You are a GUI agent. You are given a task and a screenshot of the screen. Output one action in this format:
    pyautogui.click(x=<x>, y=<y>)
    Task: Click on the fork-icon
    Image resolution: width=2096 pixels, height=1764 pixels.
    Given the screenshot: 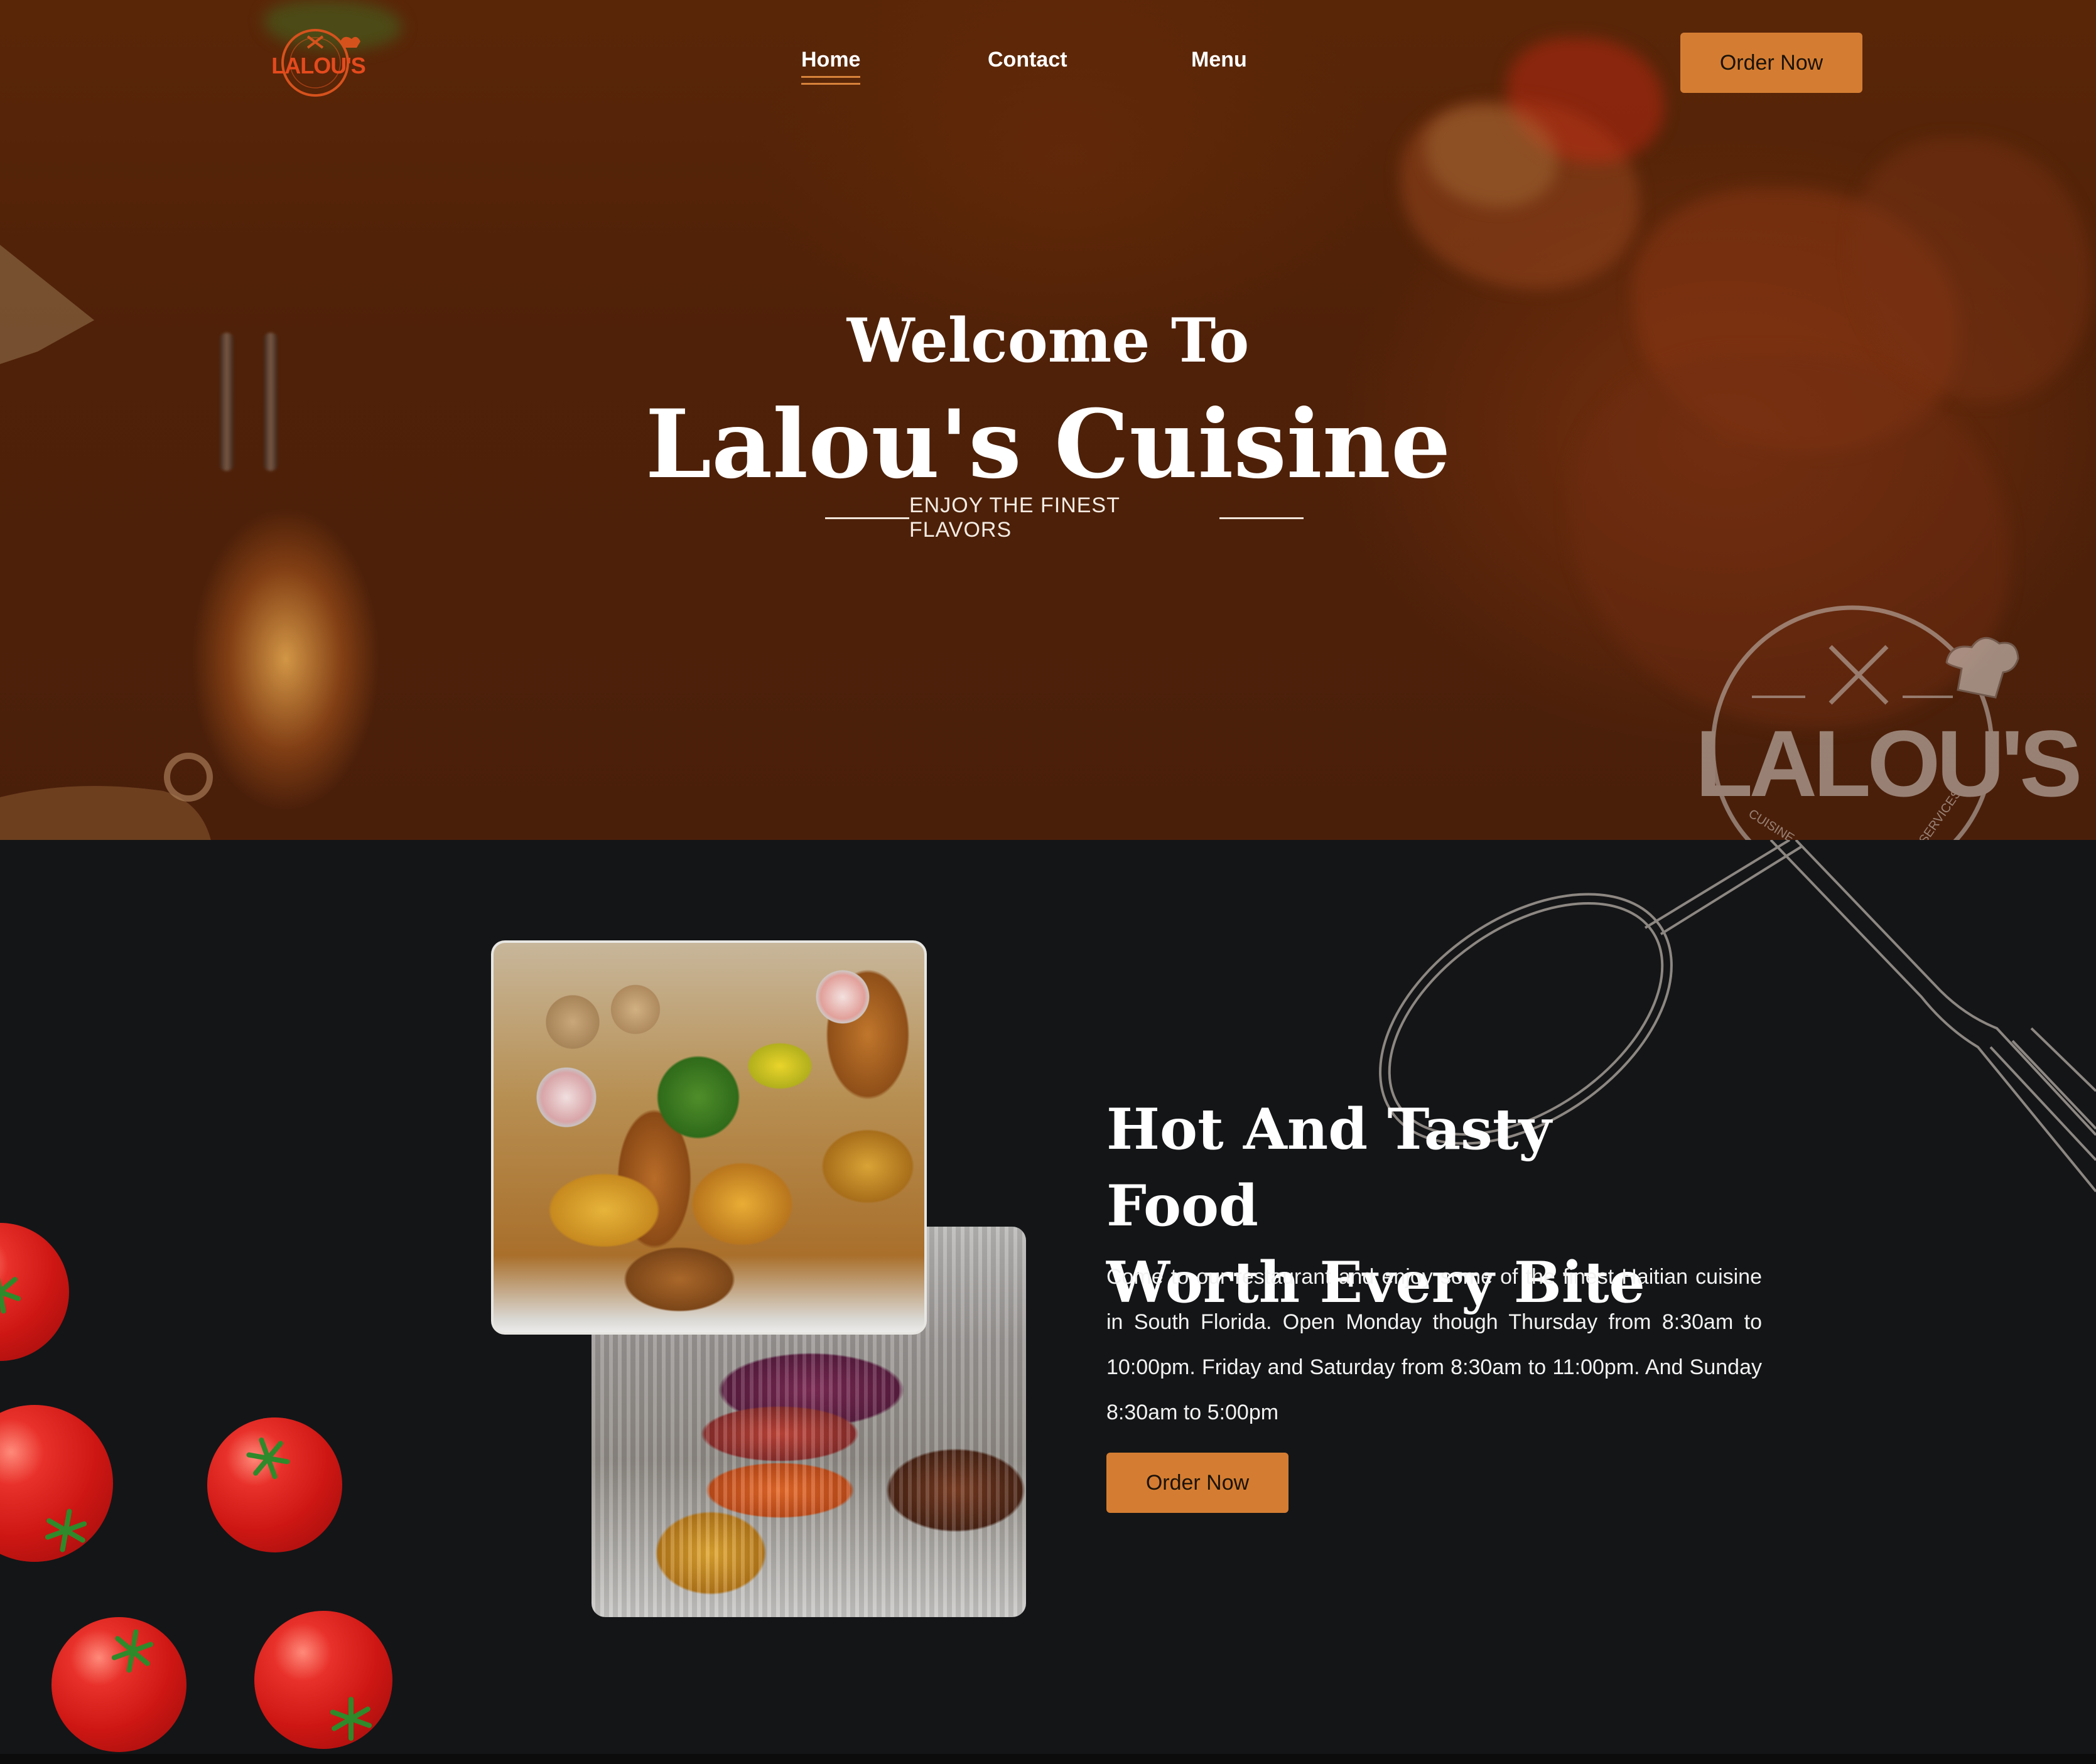 What is the action you would take?
    pyautogui.click(x=1932, y=1016)
    